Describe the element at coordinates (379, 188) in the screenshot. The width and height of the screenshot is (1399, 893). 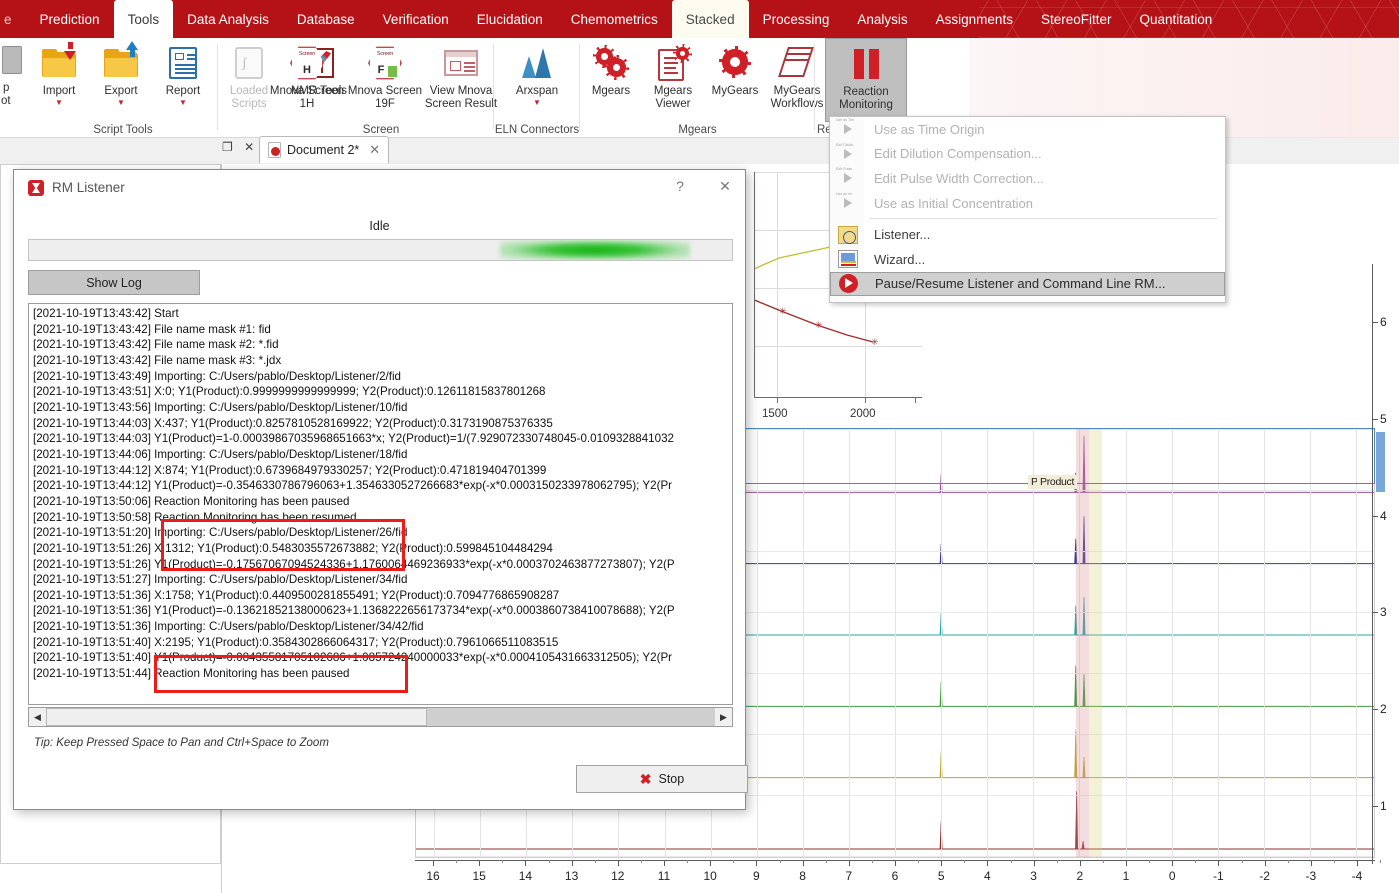
I see `dialog-title-bar: RM Listener ? ✕` at that location.